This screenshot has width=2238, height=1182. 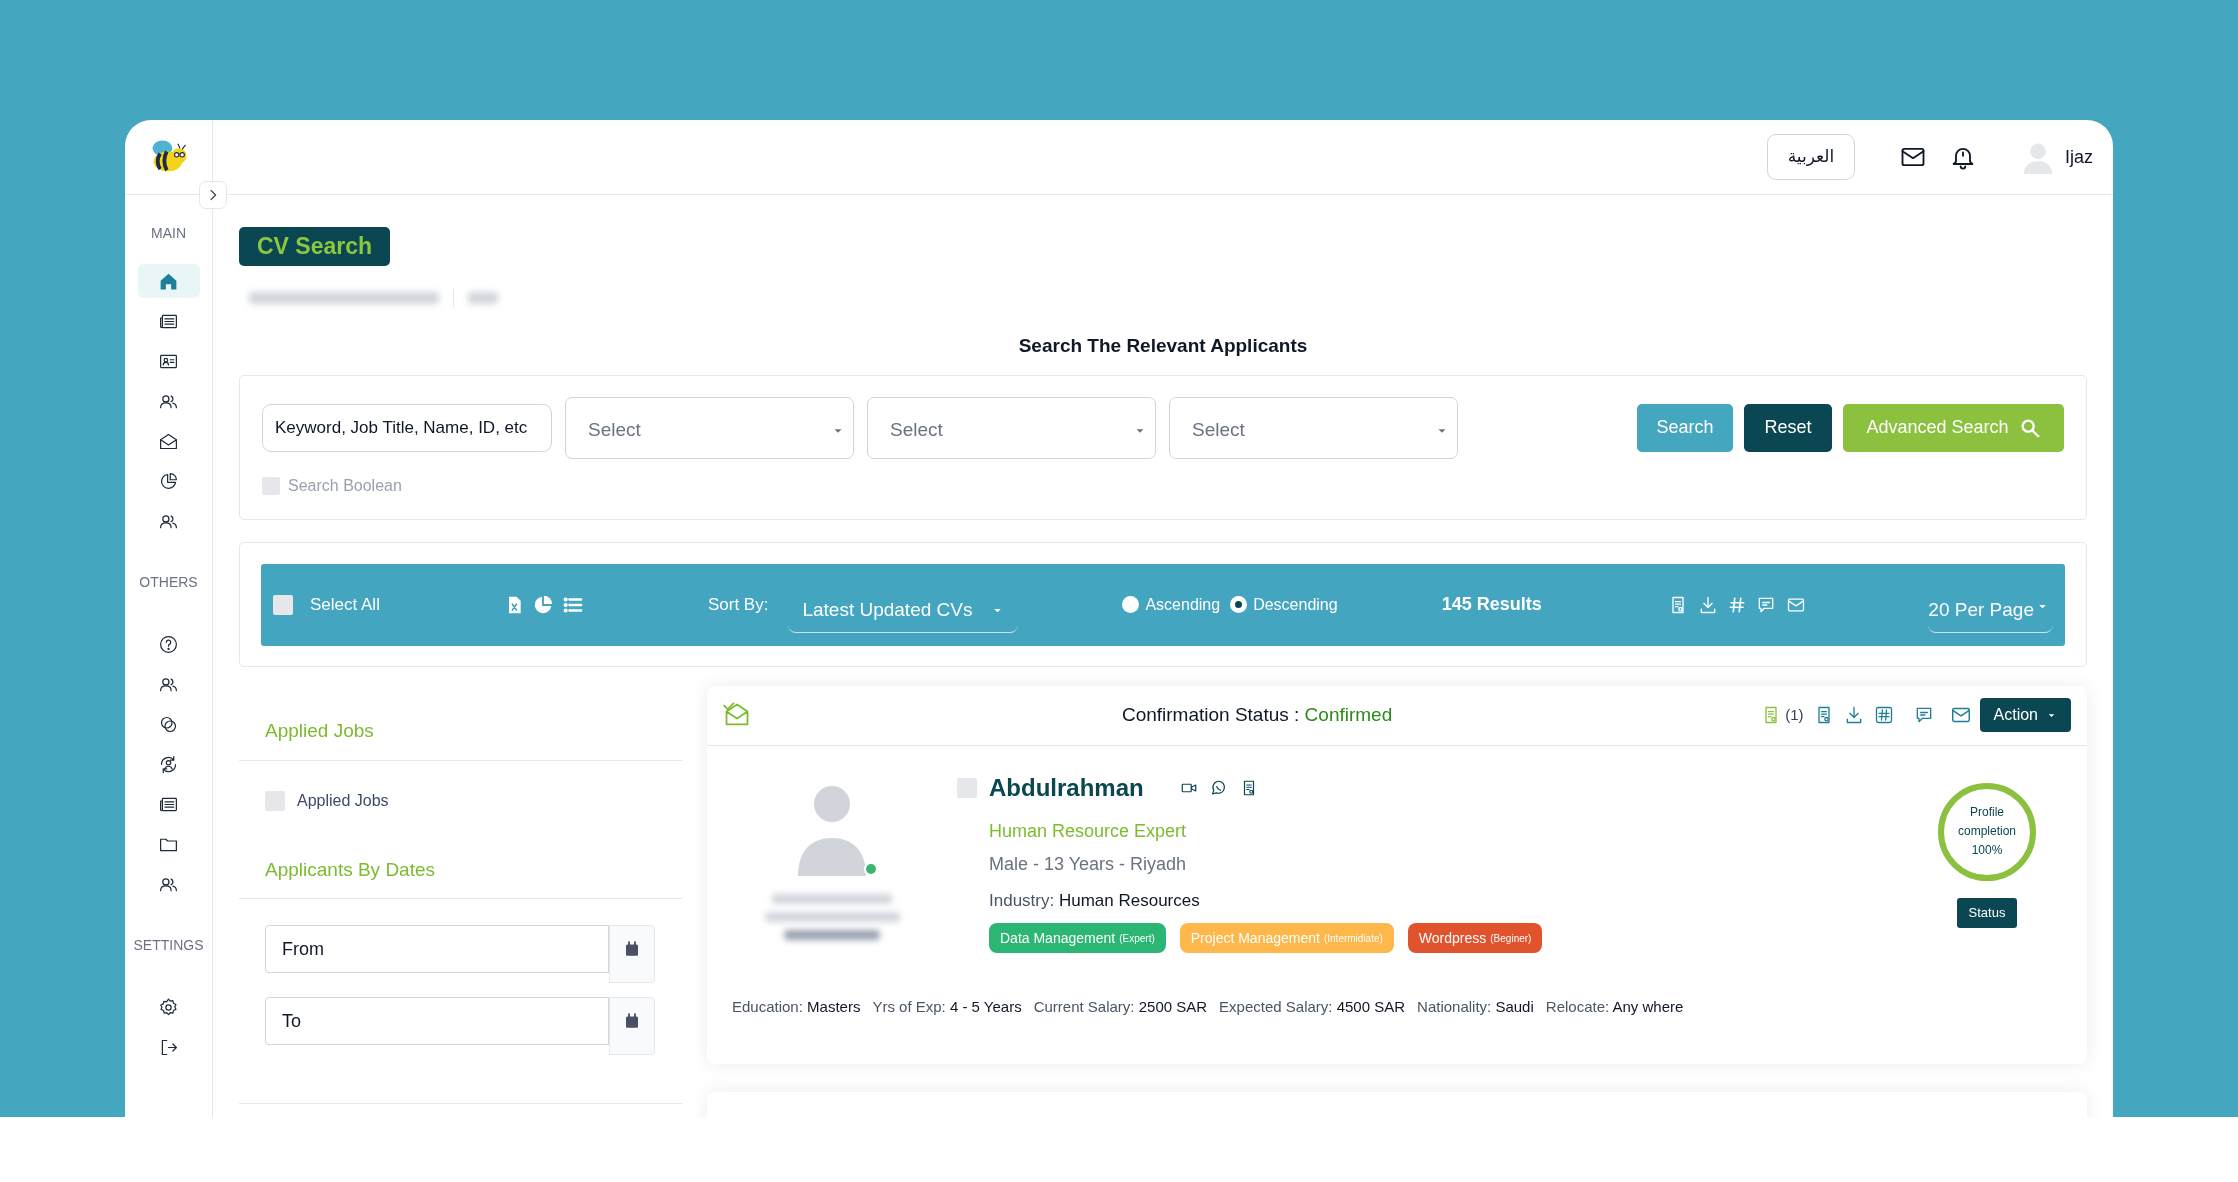 I want to click on detail-item: Yrs of Exp: 4 - 5 Years, so click(x=947, y=1006).